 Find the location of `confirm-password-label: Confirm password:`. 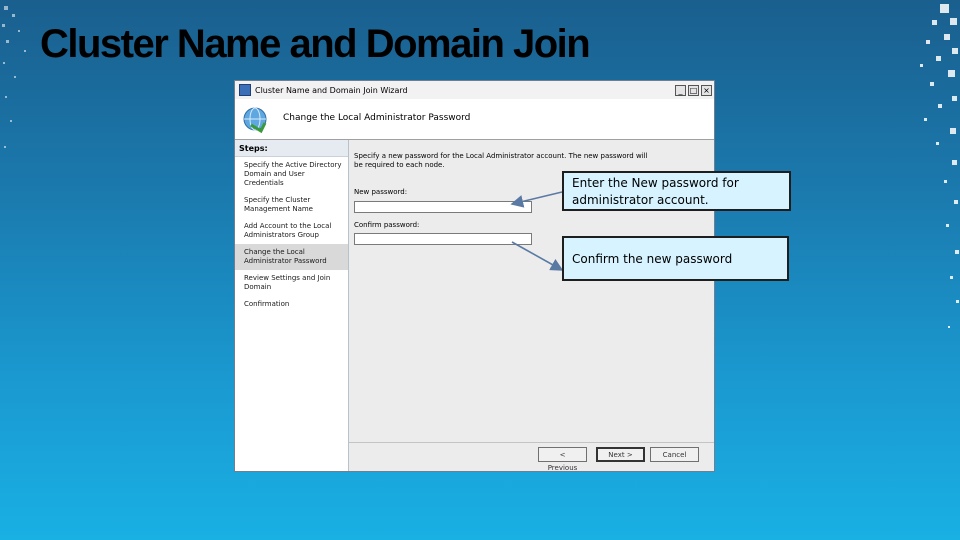

confirm-password-label: Confirm password: is located at coordinates (387, 225).